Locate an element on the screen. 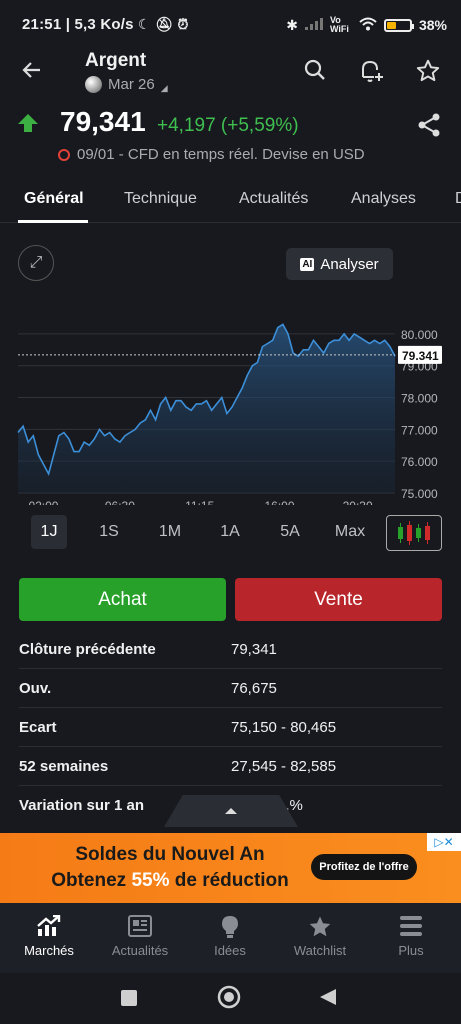 The height and width of the screenshot is (1024, 461). timeframe-1a: 1A is located at coordinates (230, 532).